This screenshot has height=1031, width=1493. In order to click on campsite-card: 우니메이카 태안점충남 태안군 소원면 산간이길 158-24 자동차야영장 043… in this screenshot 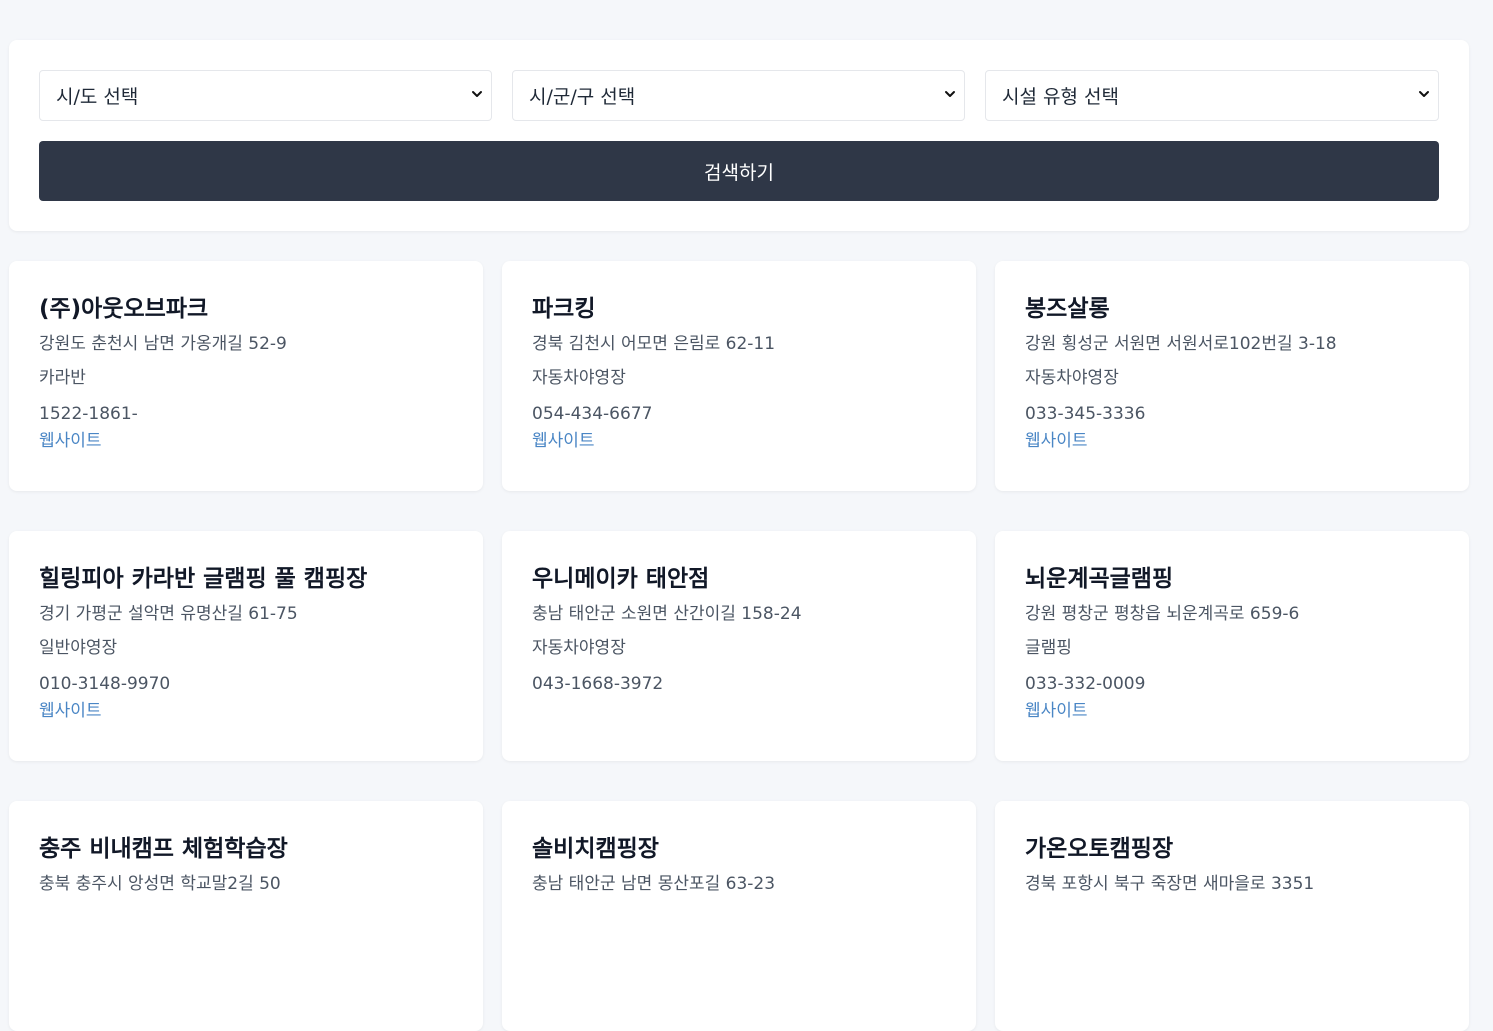, I will do `click(739, 646)`.